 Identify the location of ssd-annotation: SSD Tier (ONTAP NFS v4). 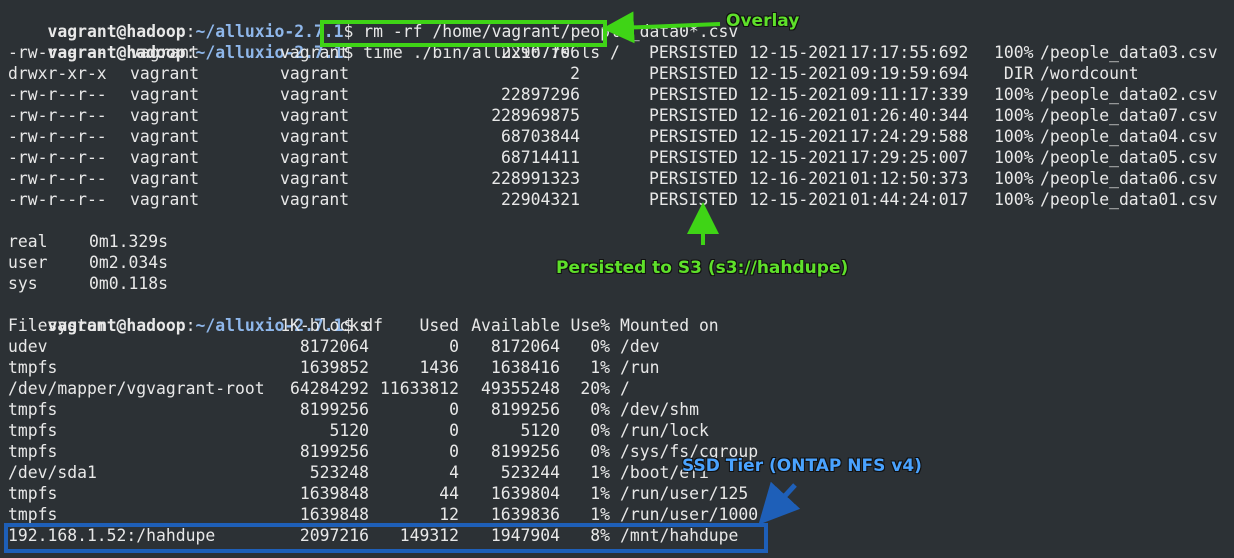
(802, 466).